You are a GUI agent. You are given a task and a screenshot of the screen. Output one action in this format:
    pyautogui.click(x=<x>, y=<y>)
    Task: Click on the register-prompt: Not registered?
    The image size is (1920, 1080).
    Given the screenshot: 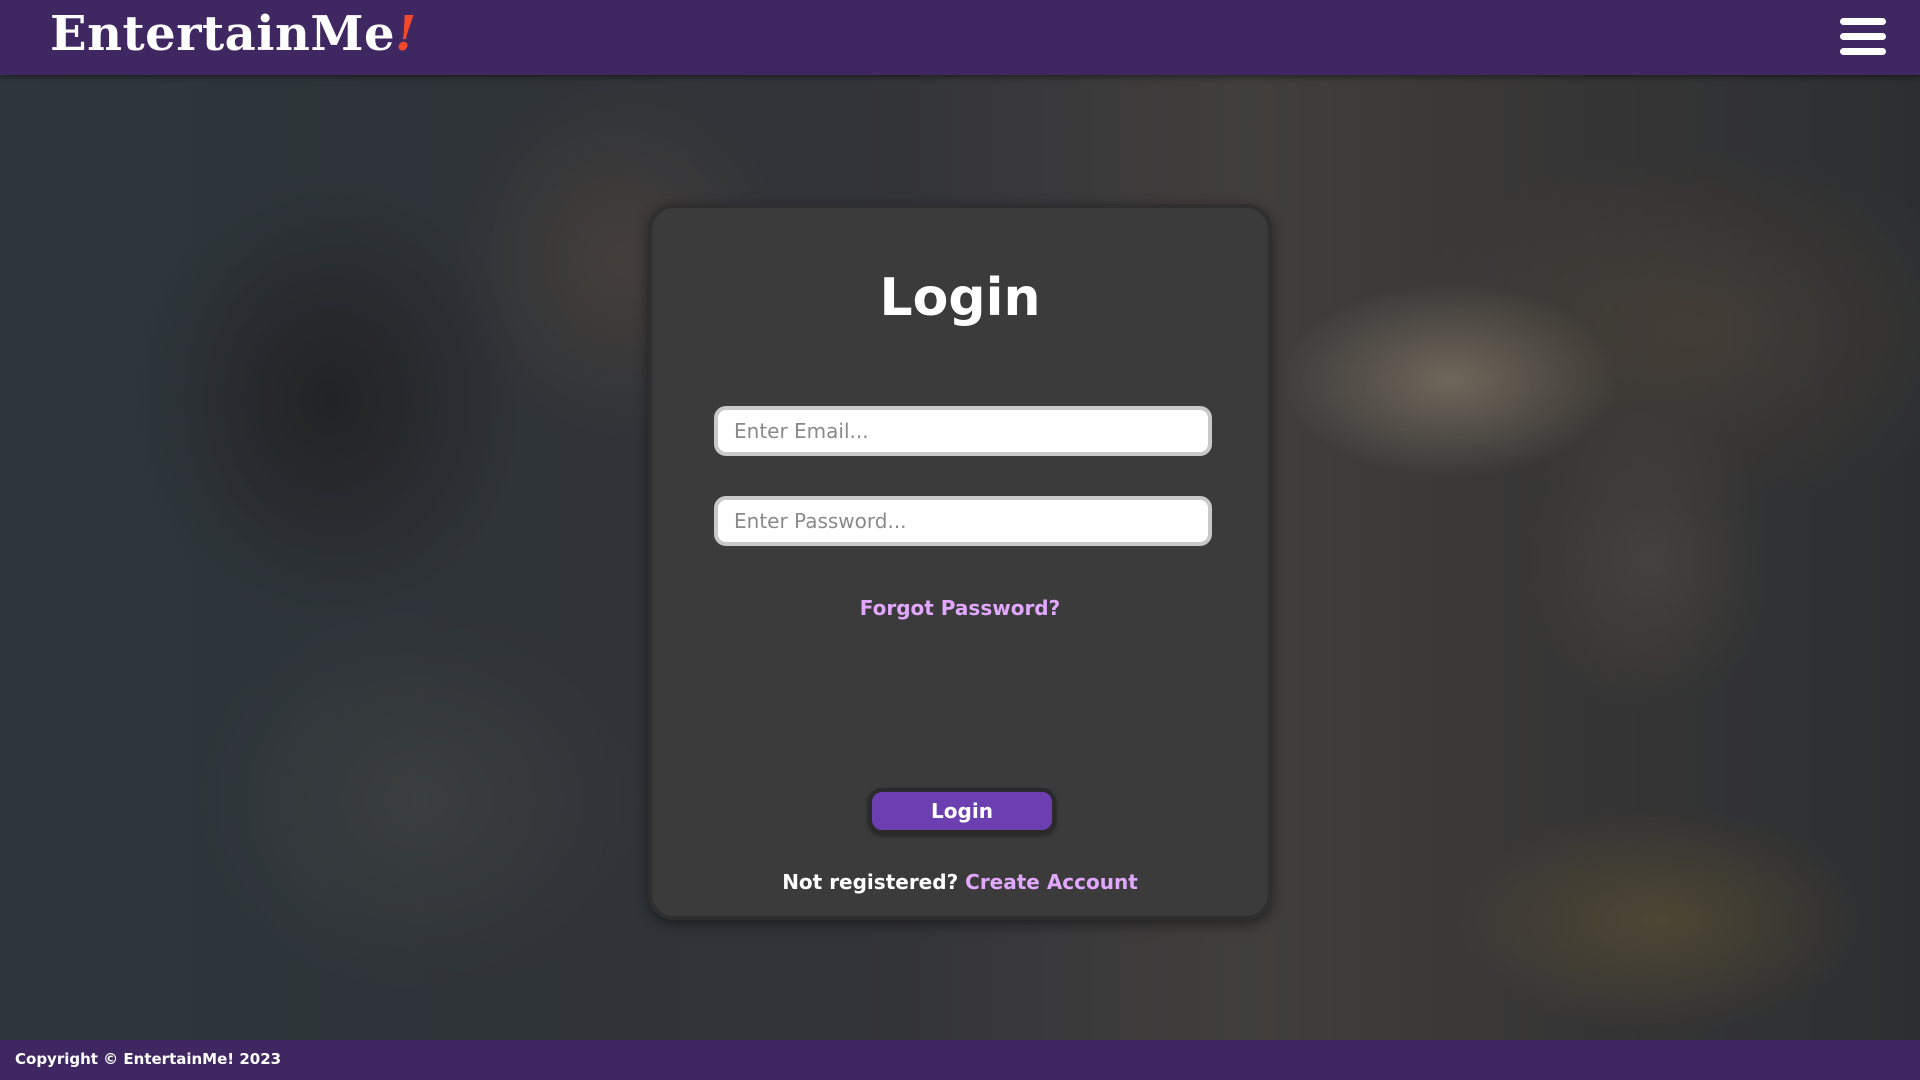 What is the action you would take?
    pyautogui.click(x=870, y=882)
    